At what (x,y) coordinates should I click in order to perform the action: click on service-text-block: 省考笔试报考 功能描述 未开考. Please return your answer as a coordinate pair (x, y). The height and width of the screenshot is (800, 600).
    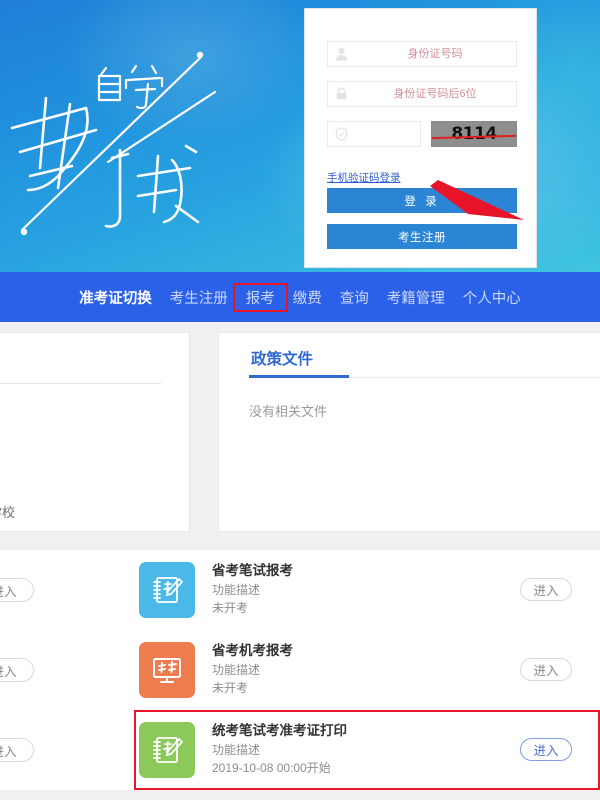
    Looking at the image, I should click on (252, 589).